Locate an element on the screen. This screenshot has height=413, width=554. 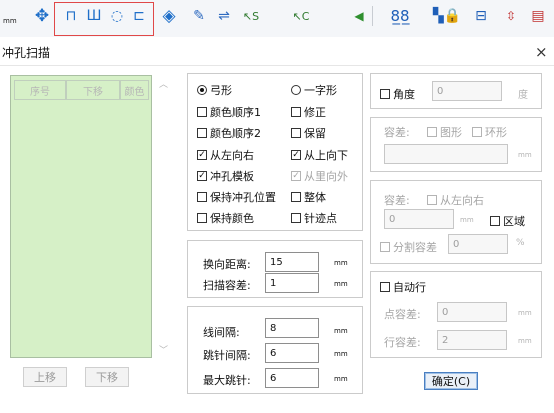
checkbox-keep: 保留 is located at coordinates (308, 133).